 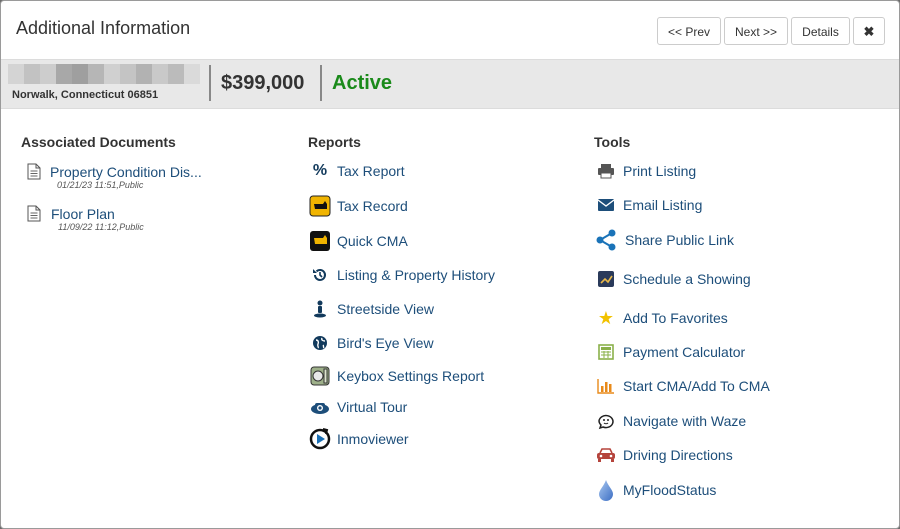 What do you see at coordinates (320, 309) in the screenshot?
I see `streetside-person-icon` at bounding box center [320, 309].